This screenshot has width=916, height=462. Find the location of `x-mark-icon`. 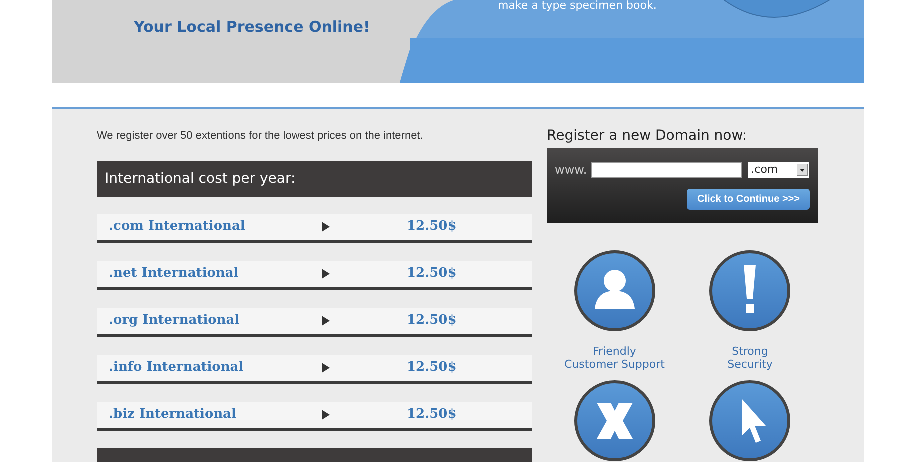

x-mark-icon is located at coordinates (615, 421).